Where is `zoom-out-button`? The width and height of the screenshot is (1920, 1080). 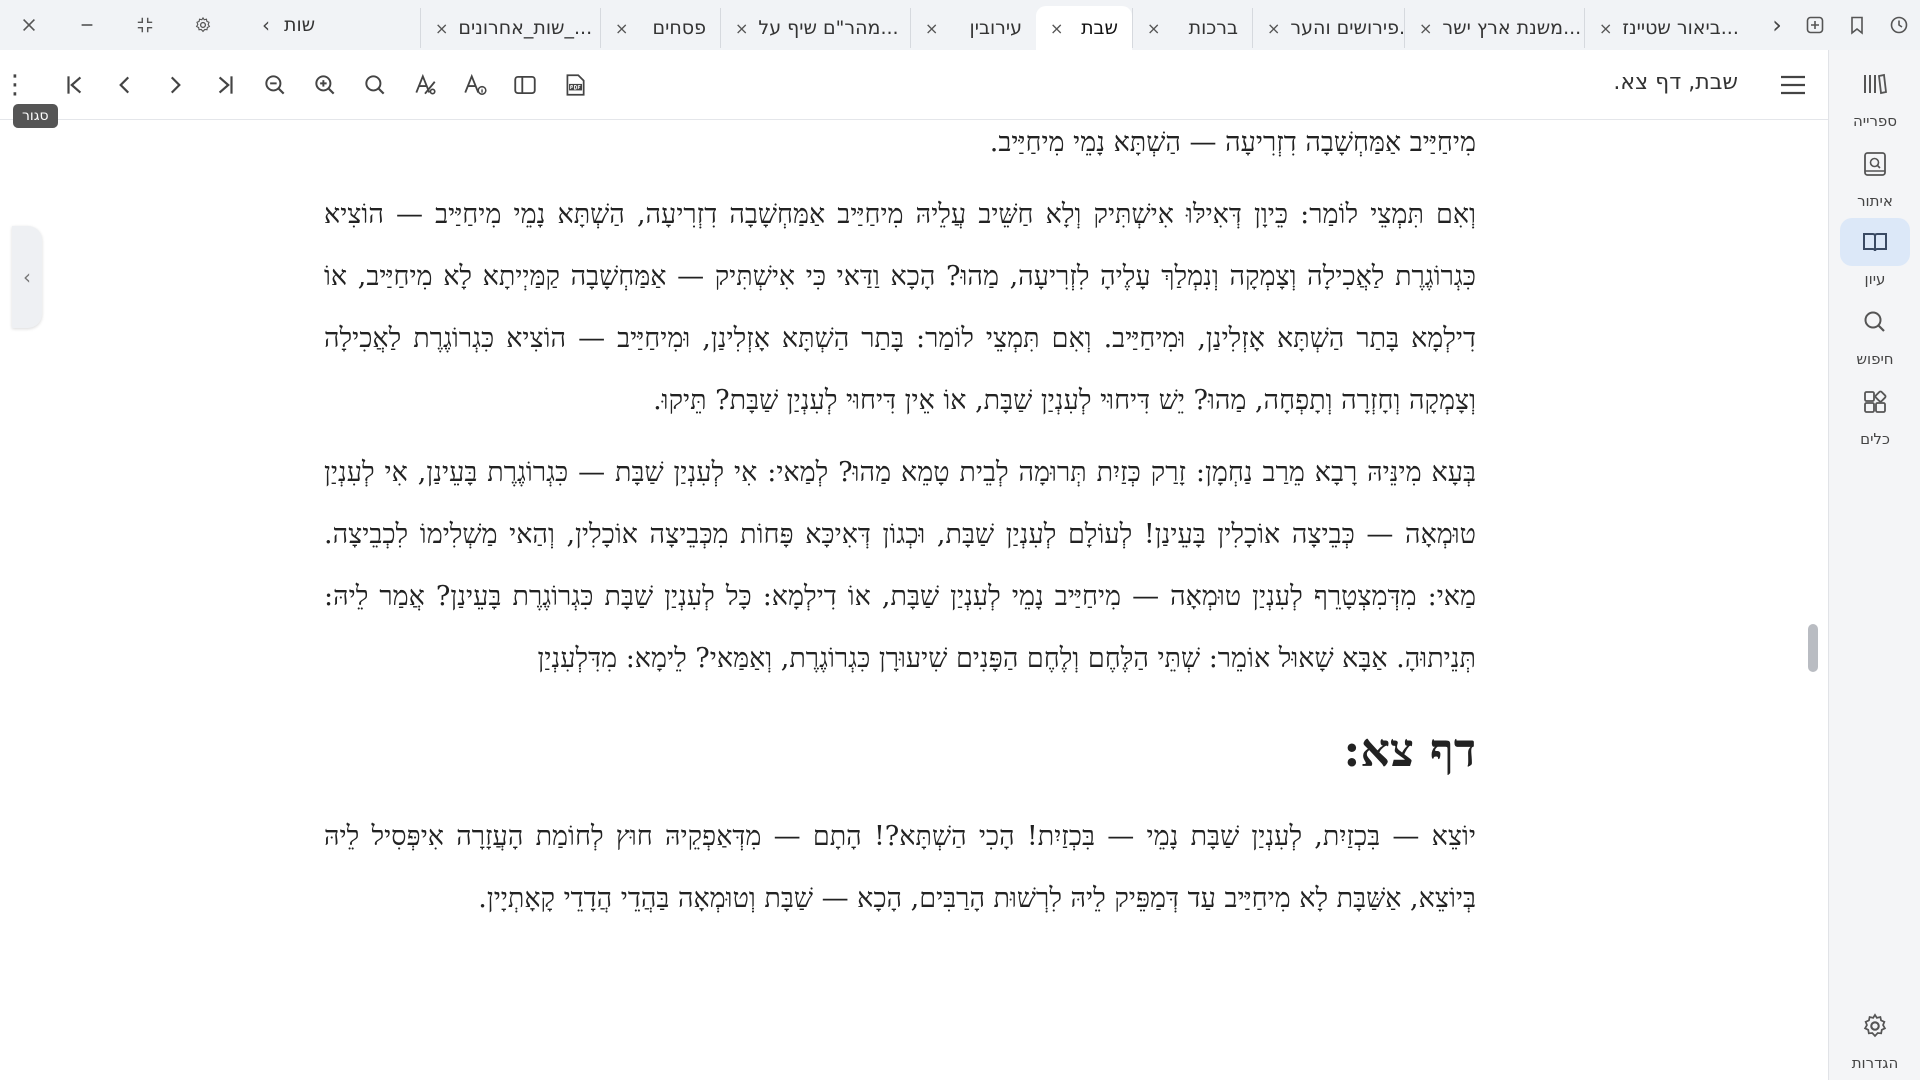 zoom-out-button is located at coordinates (275, 85).